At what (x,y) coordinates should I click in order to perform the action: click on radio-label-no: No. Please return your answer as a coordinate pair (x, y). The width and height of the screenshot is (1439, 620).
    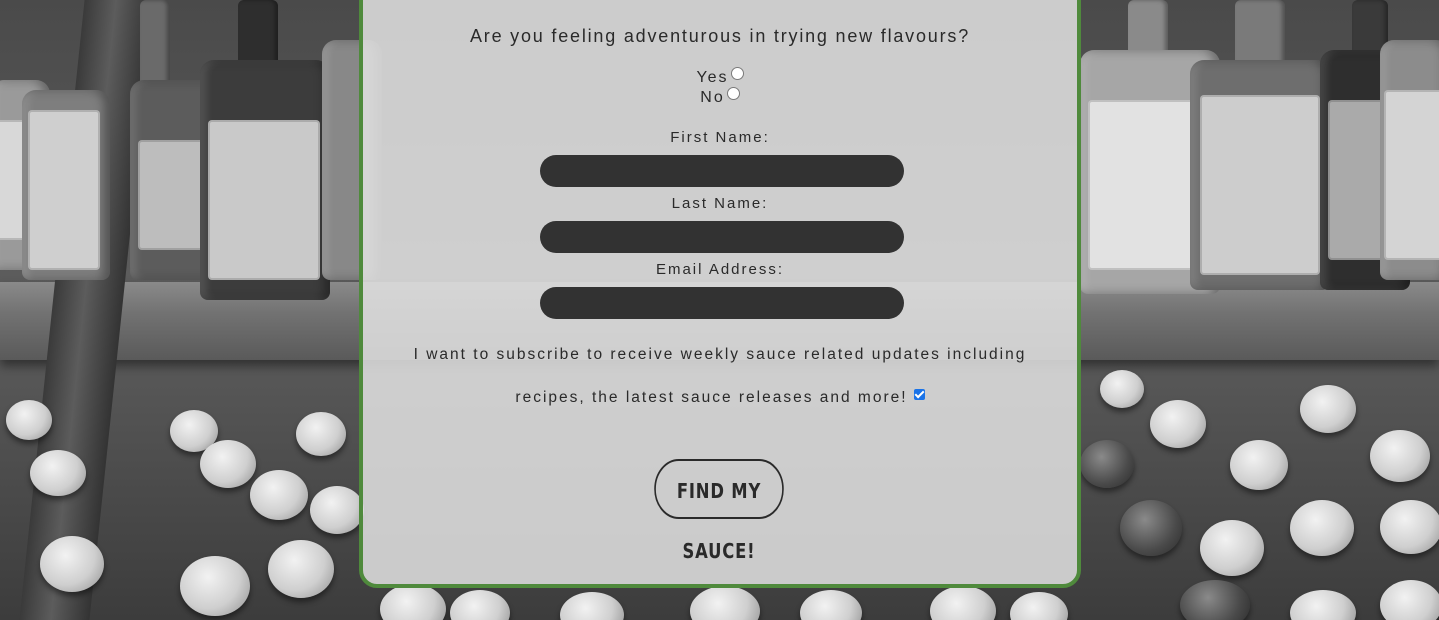
    Looking at the image, I should click on (712, 97).